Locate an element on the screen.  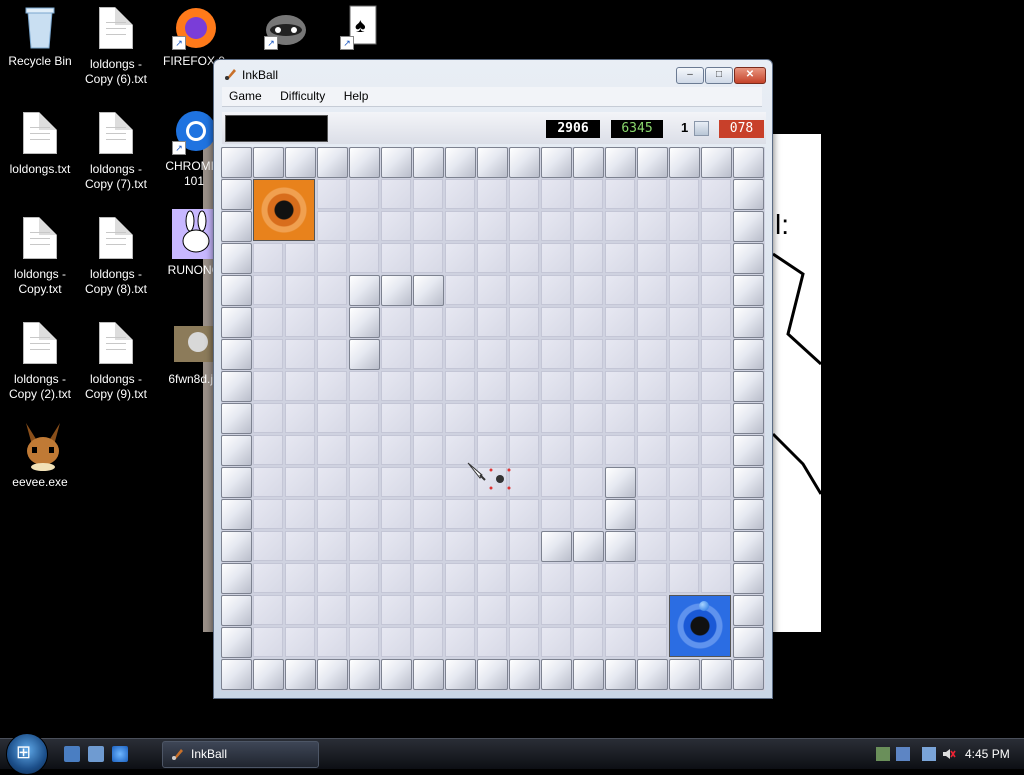
start-button: ⊞ is located at coordinates (27, 754).